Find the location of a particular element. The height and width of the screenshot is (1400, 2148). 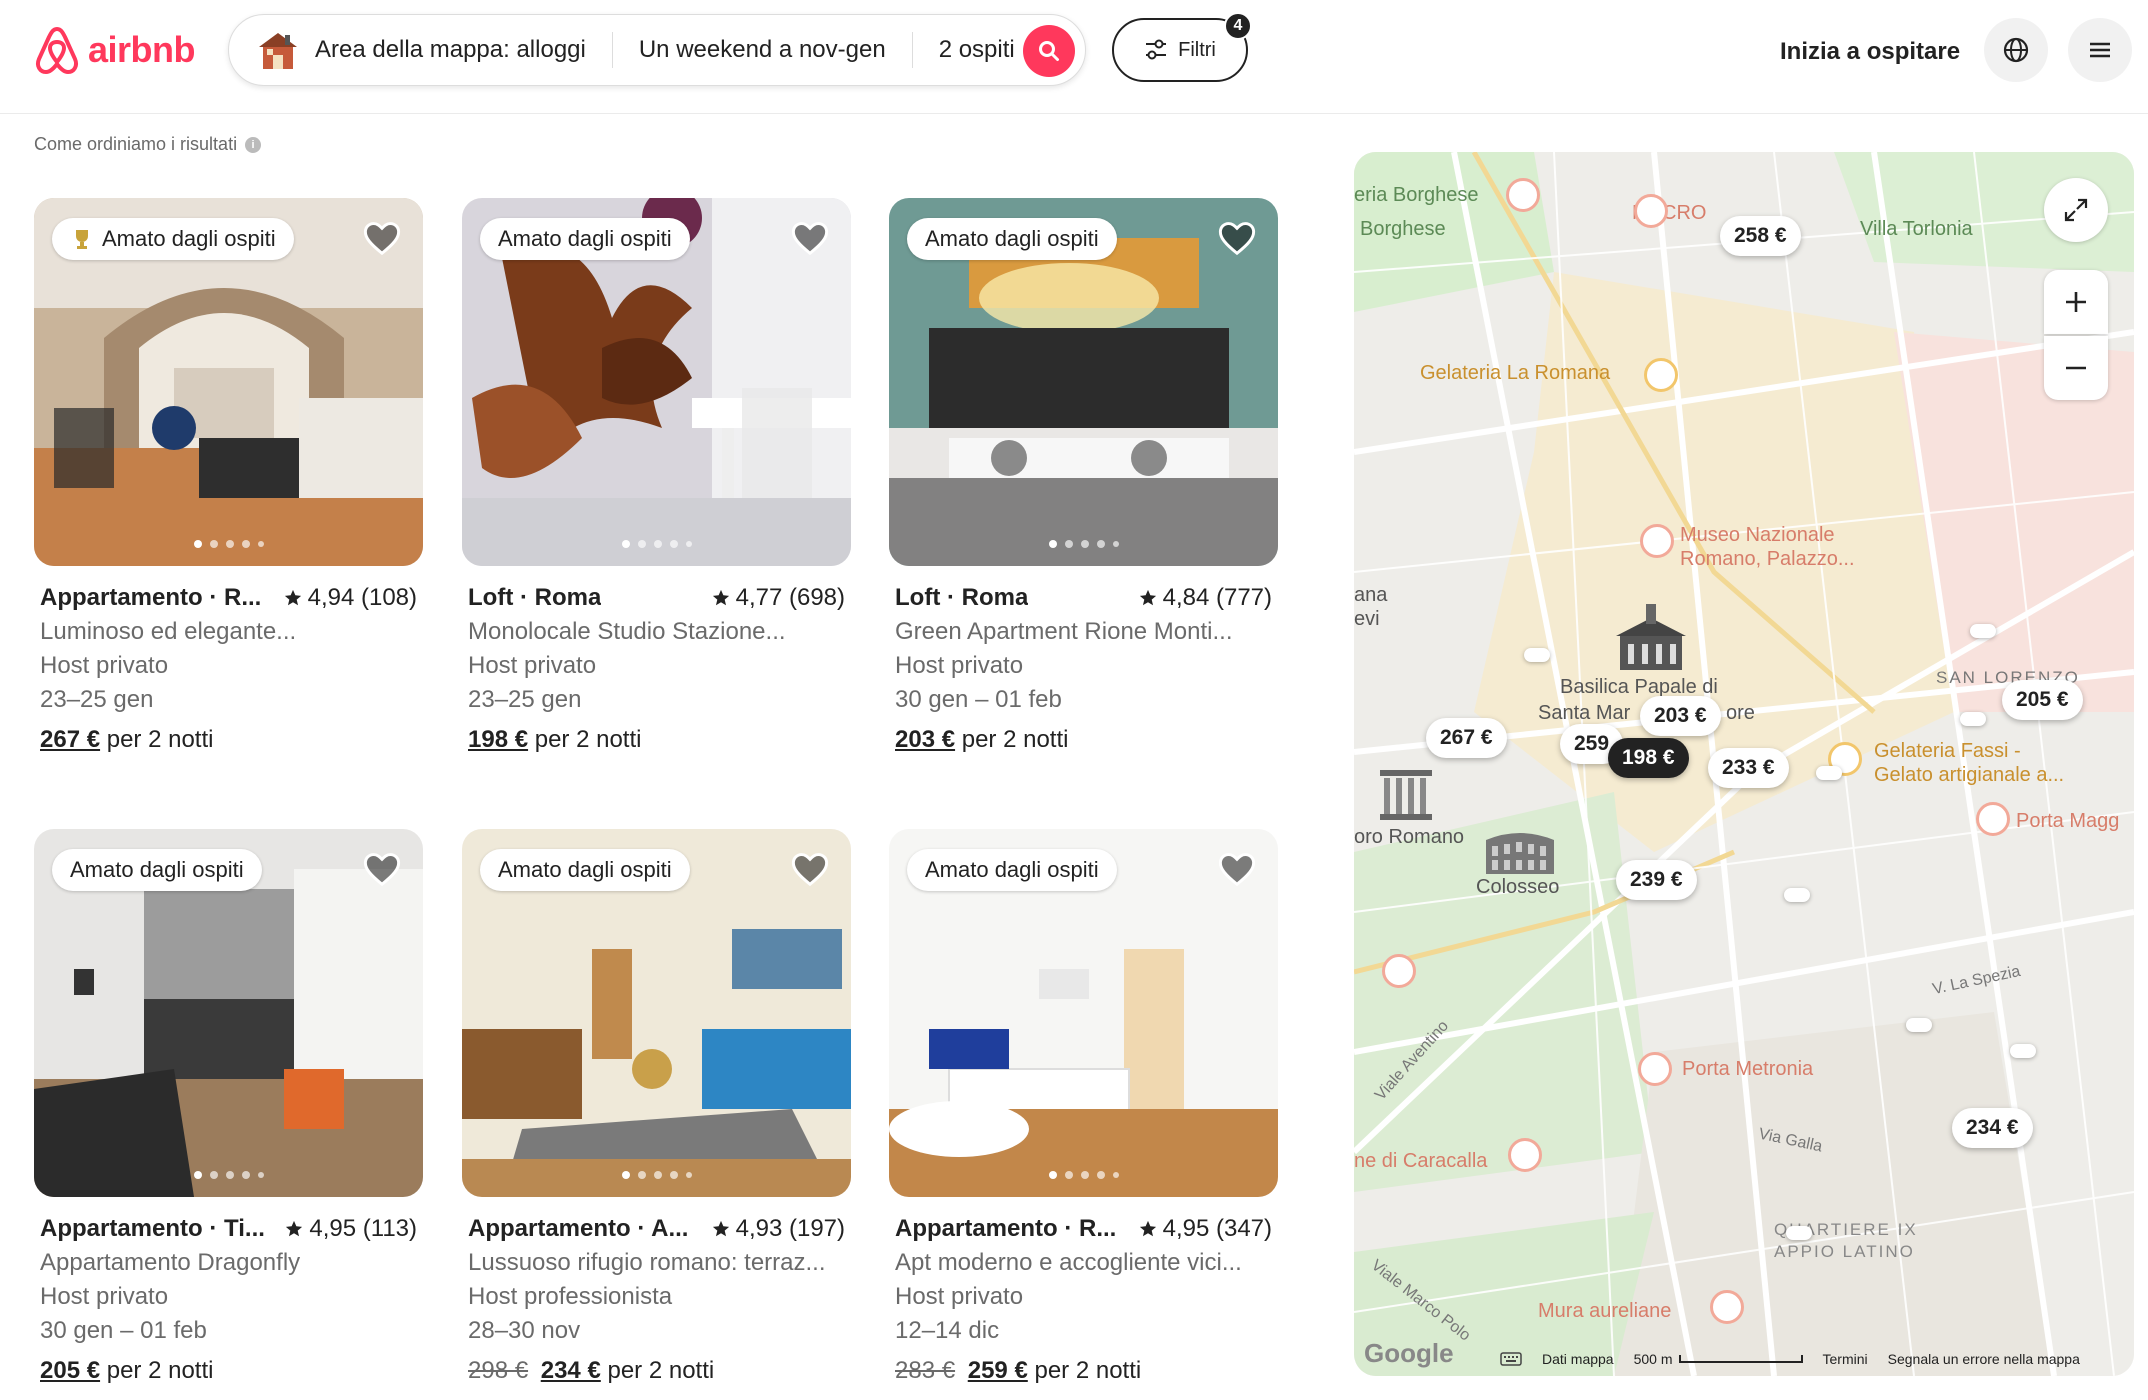

map-zoom-in-button is located at coordinates (2076, 302).